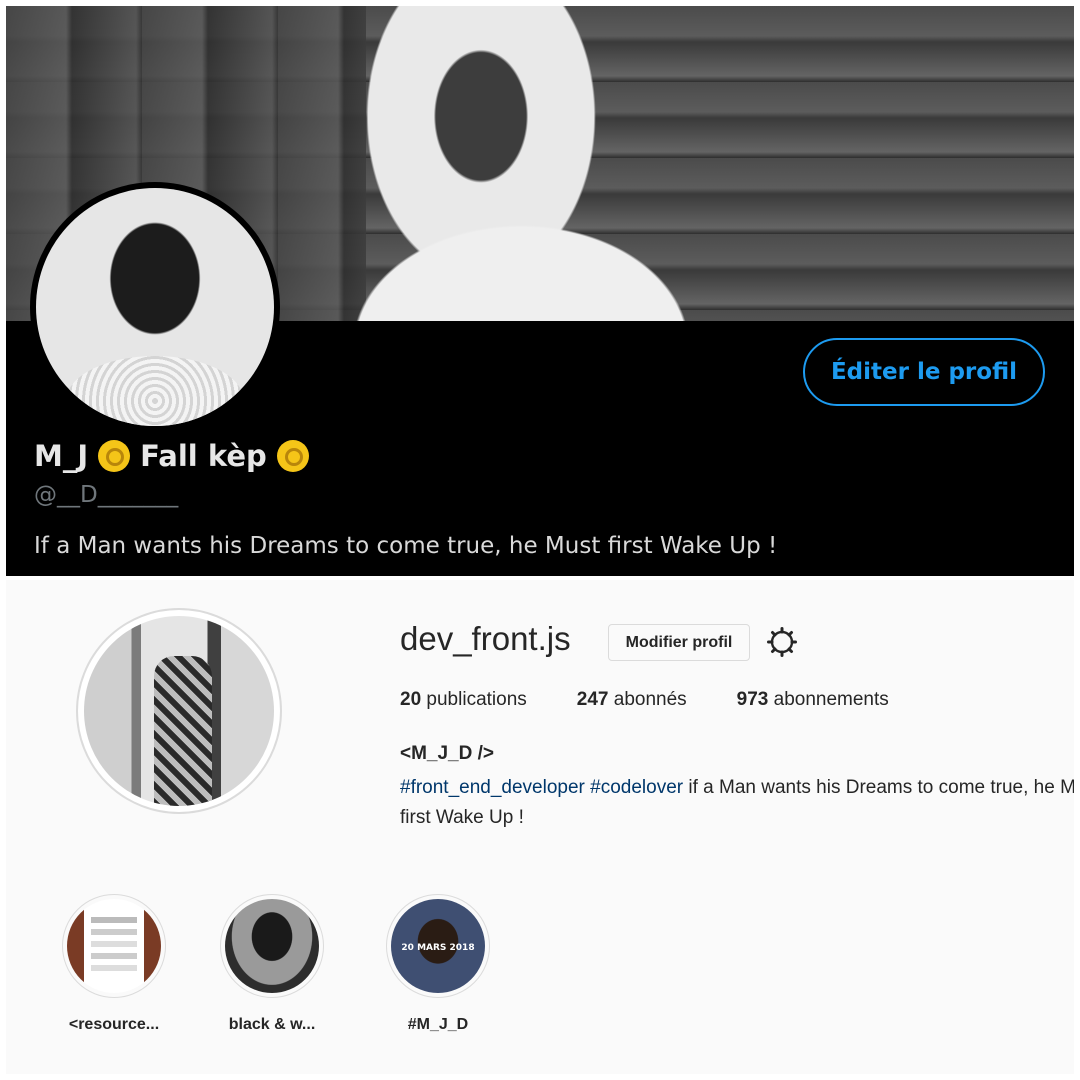  Describe the element at coordinates (632, 700) in the screenshot. I see `stat-followers: 247 abonnés` at that location.